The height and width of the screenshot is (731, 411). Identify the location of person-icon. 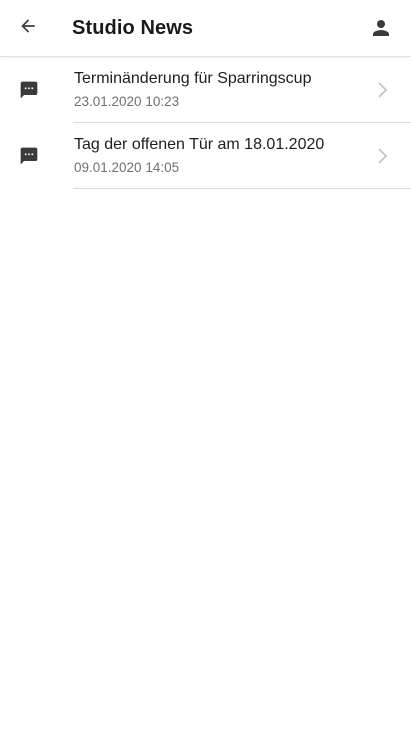
(381, 28).